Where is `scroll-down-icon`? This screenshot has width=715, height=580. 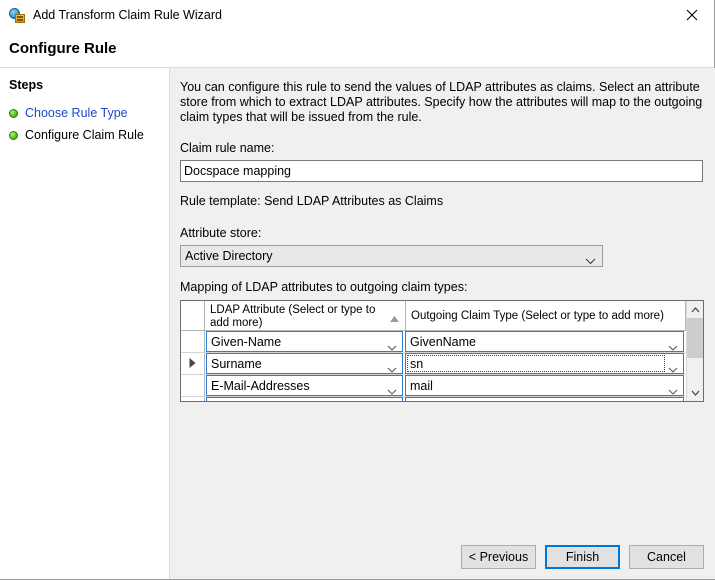
scroll-down-icon is located at coordinates (695, 392).